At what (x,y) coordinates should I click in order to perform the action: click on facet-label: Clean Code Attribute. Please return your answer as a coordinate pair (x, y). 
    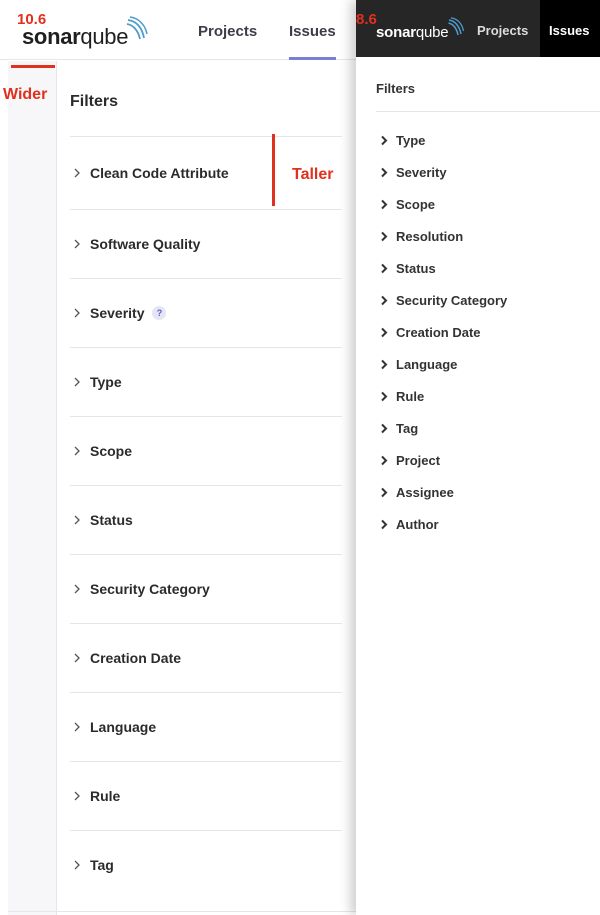
    Looking at the image, I should click on (159, 173).